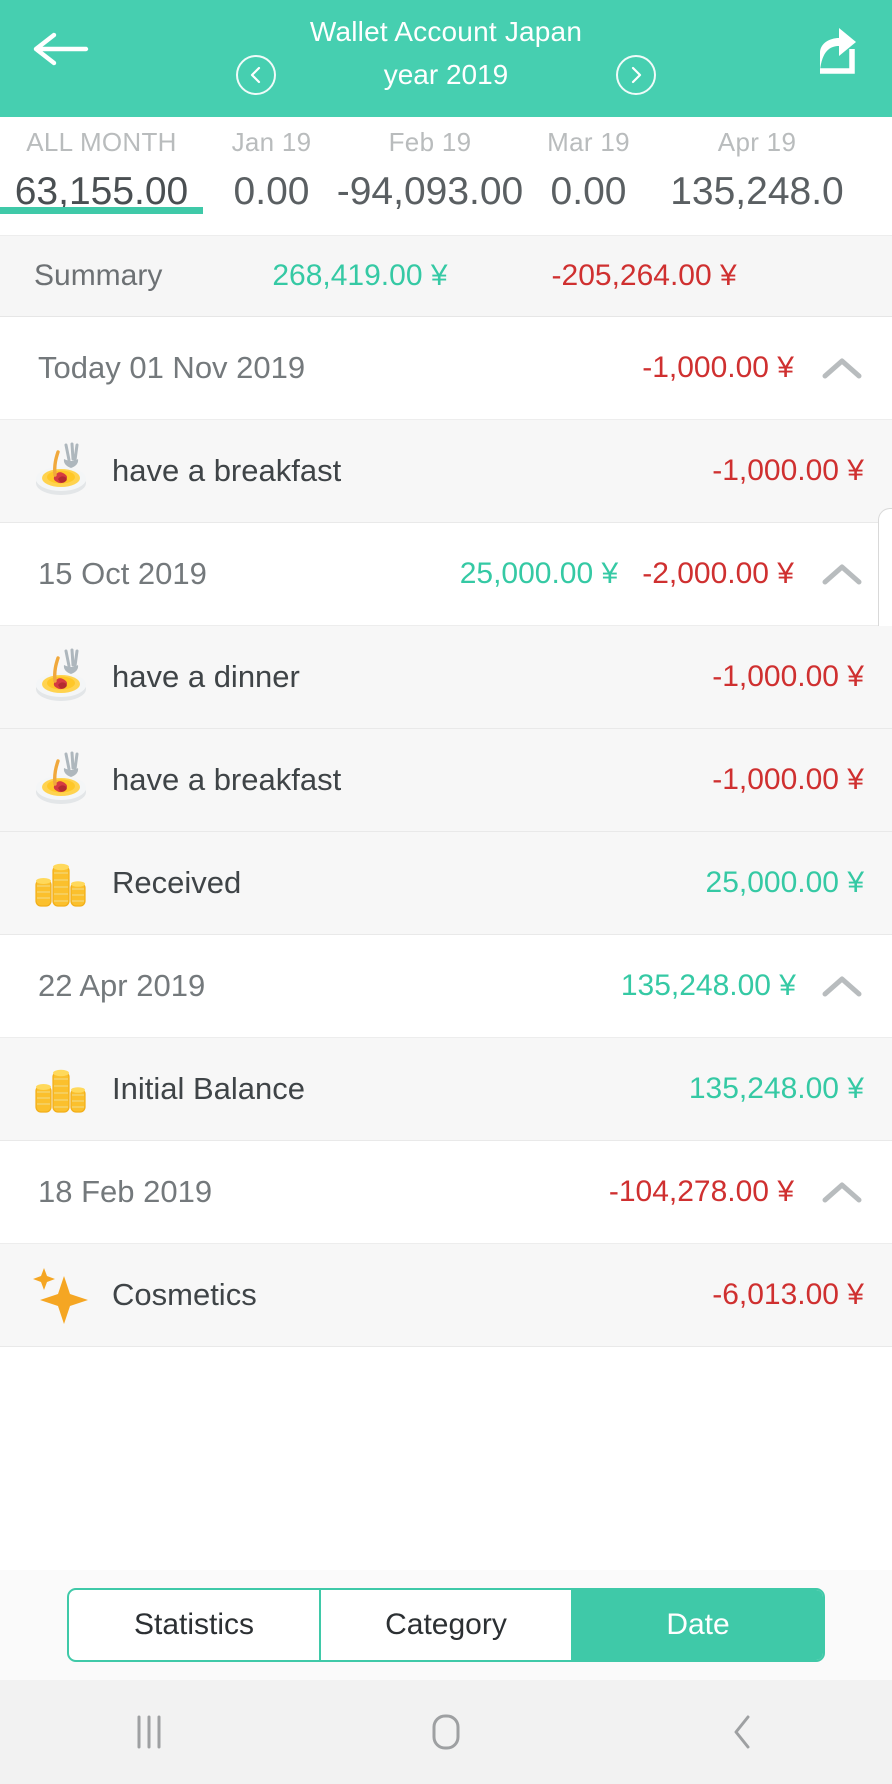  I want to click on summary-row: Summary 268,419.00 ¥ -205,264.00 ¥, so click(446, 276).